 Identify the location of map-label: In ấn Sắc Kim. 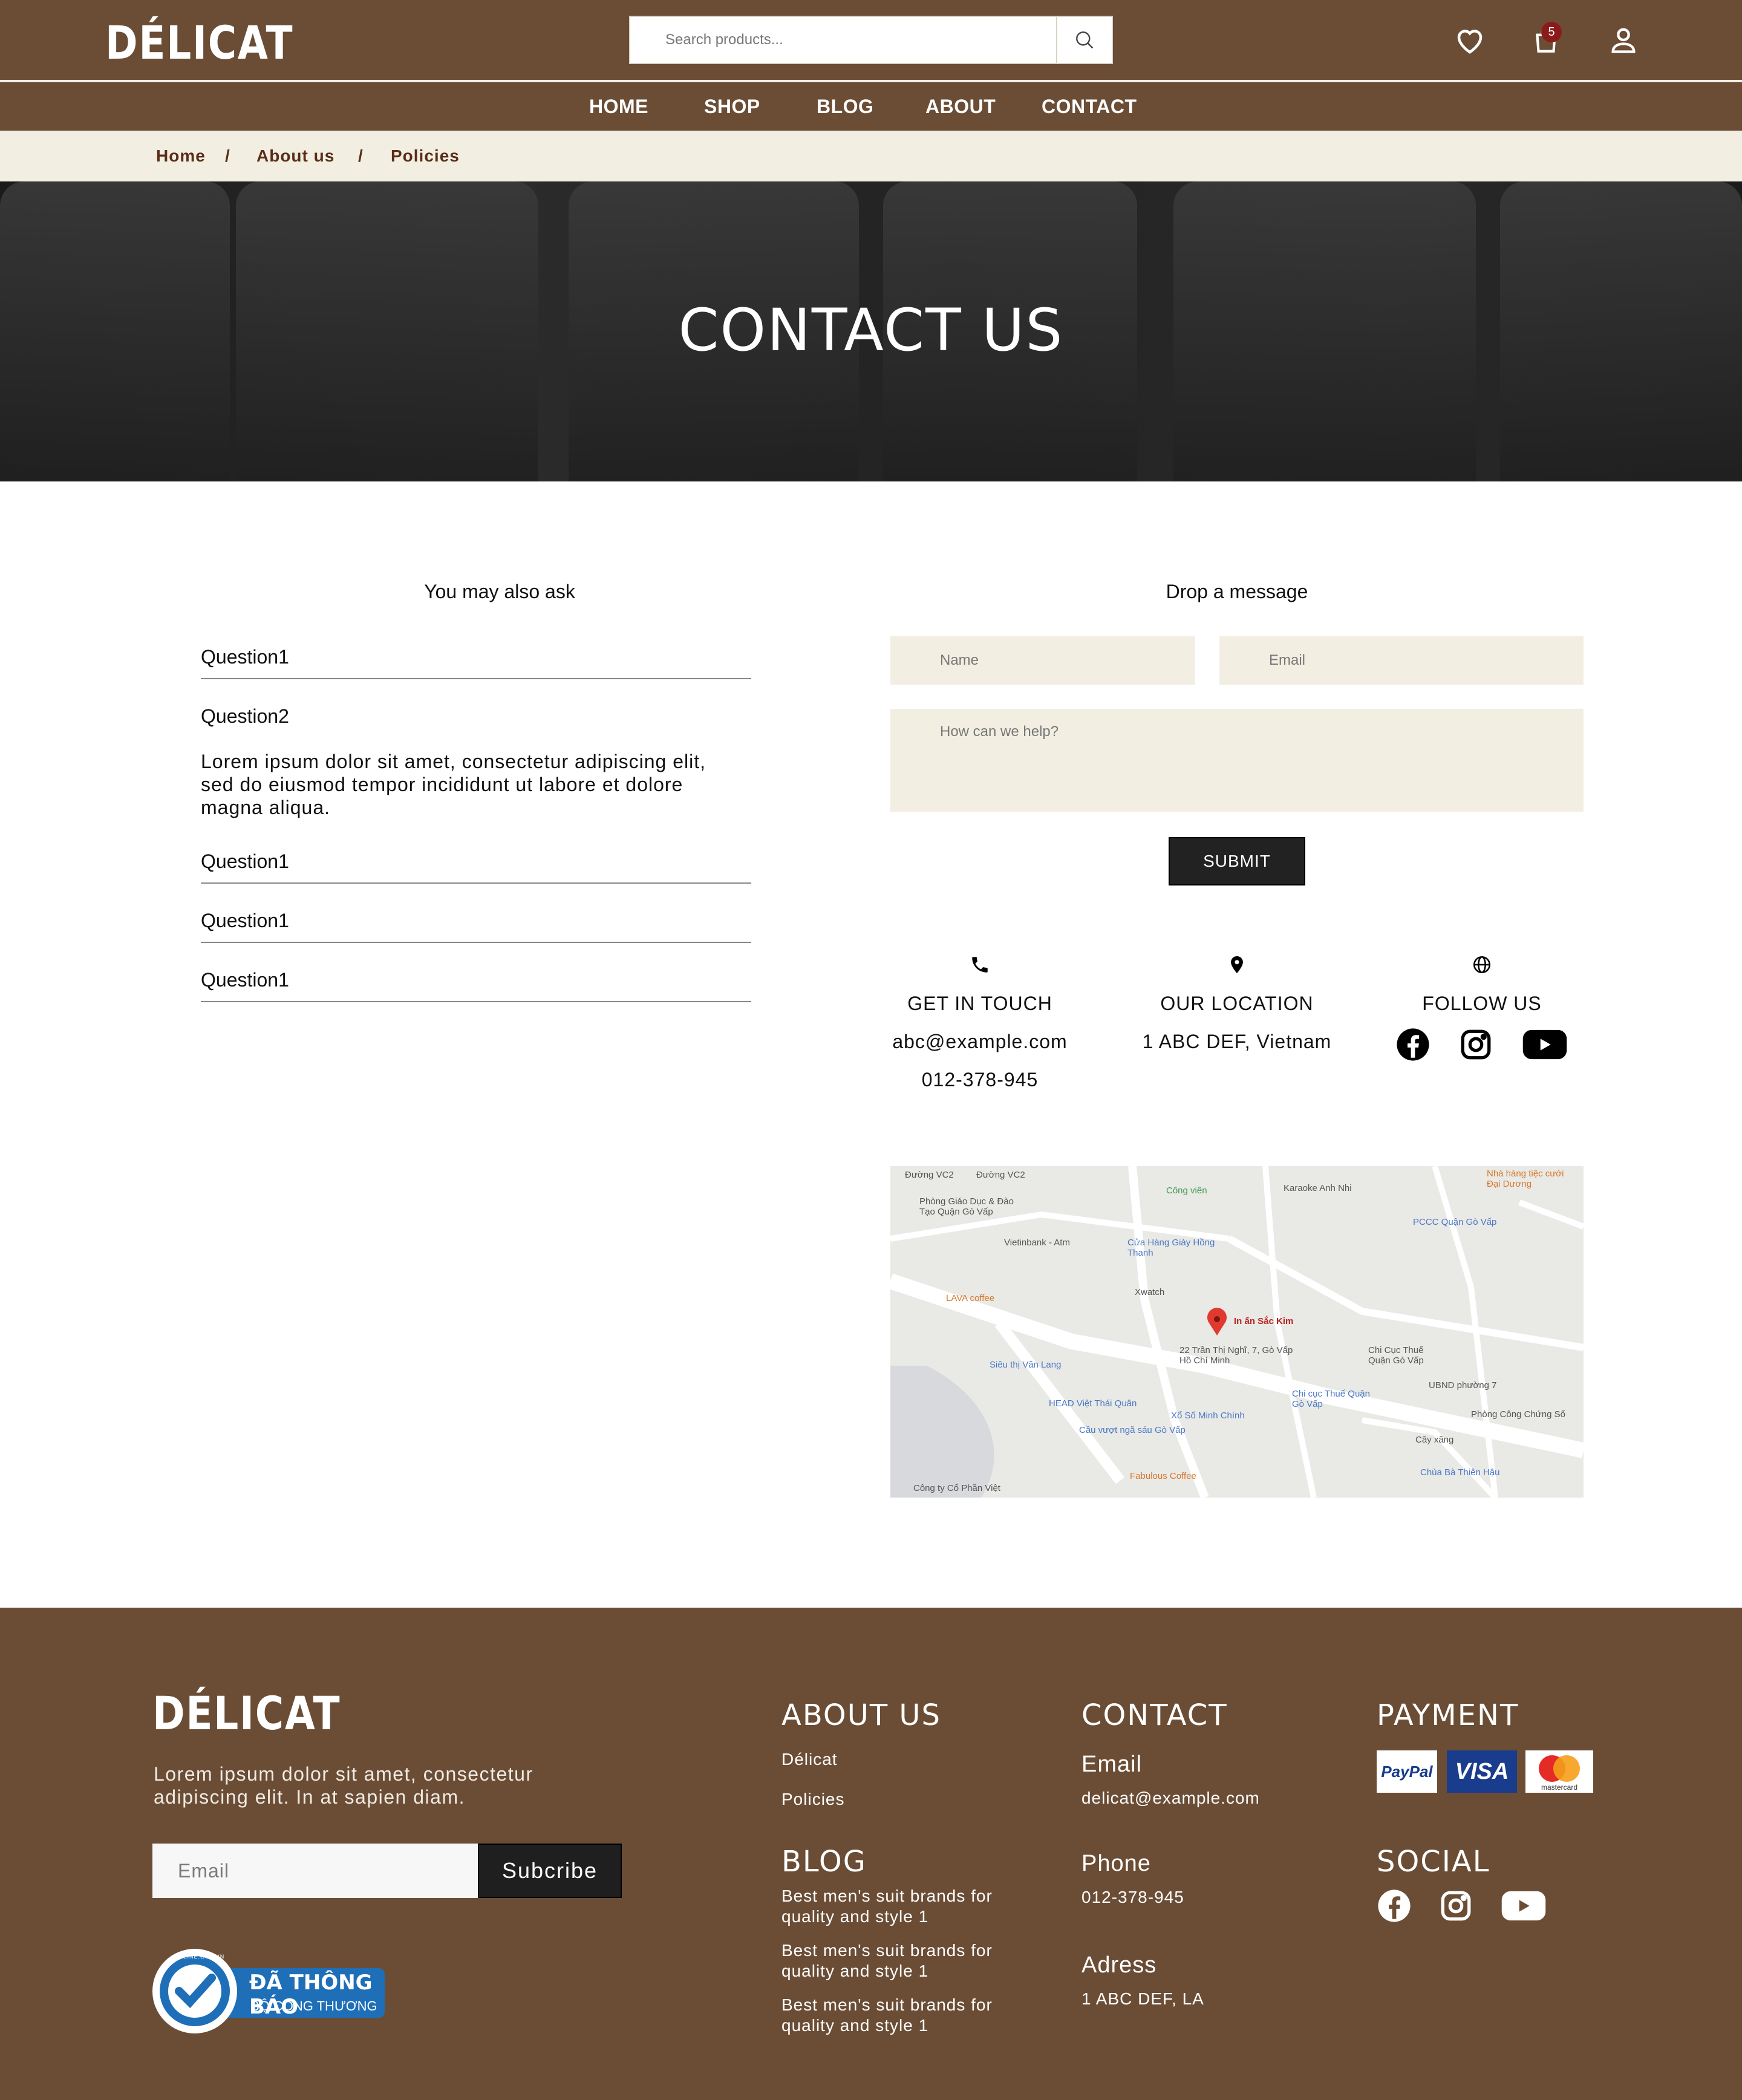
(1264, 1321).